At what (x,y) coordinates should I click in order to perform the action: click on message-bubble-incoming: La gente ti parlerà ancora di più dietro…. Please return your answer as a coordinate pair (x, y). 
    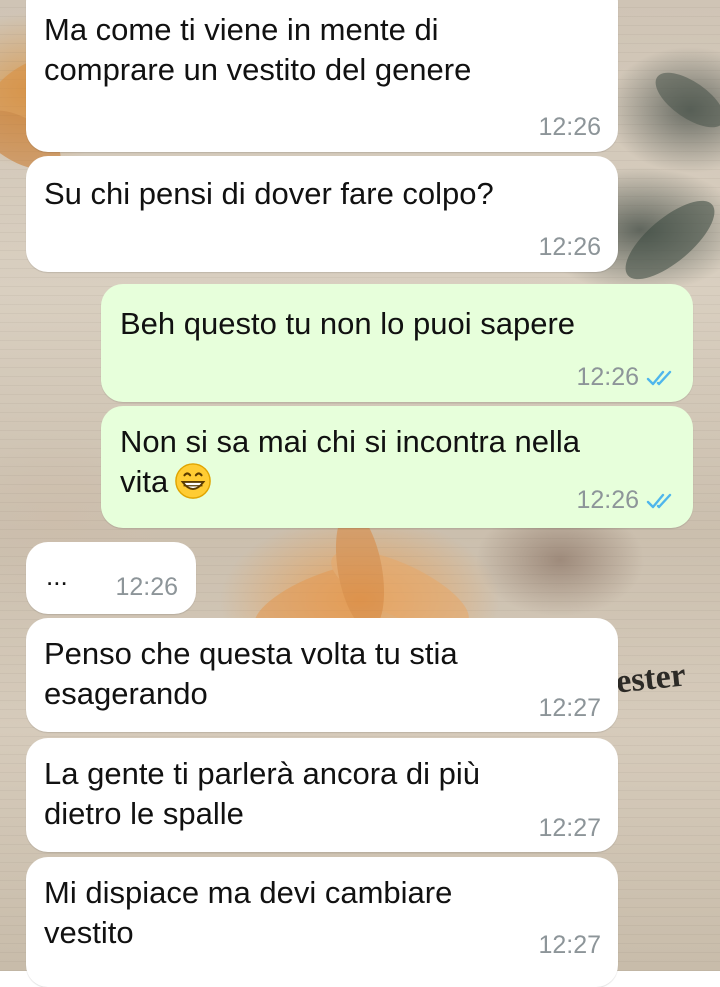
    Looking at the image, I should click on (322, 795).